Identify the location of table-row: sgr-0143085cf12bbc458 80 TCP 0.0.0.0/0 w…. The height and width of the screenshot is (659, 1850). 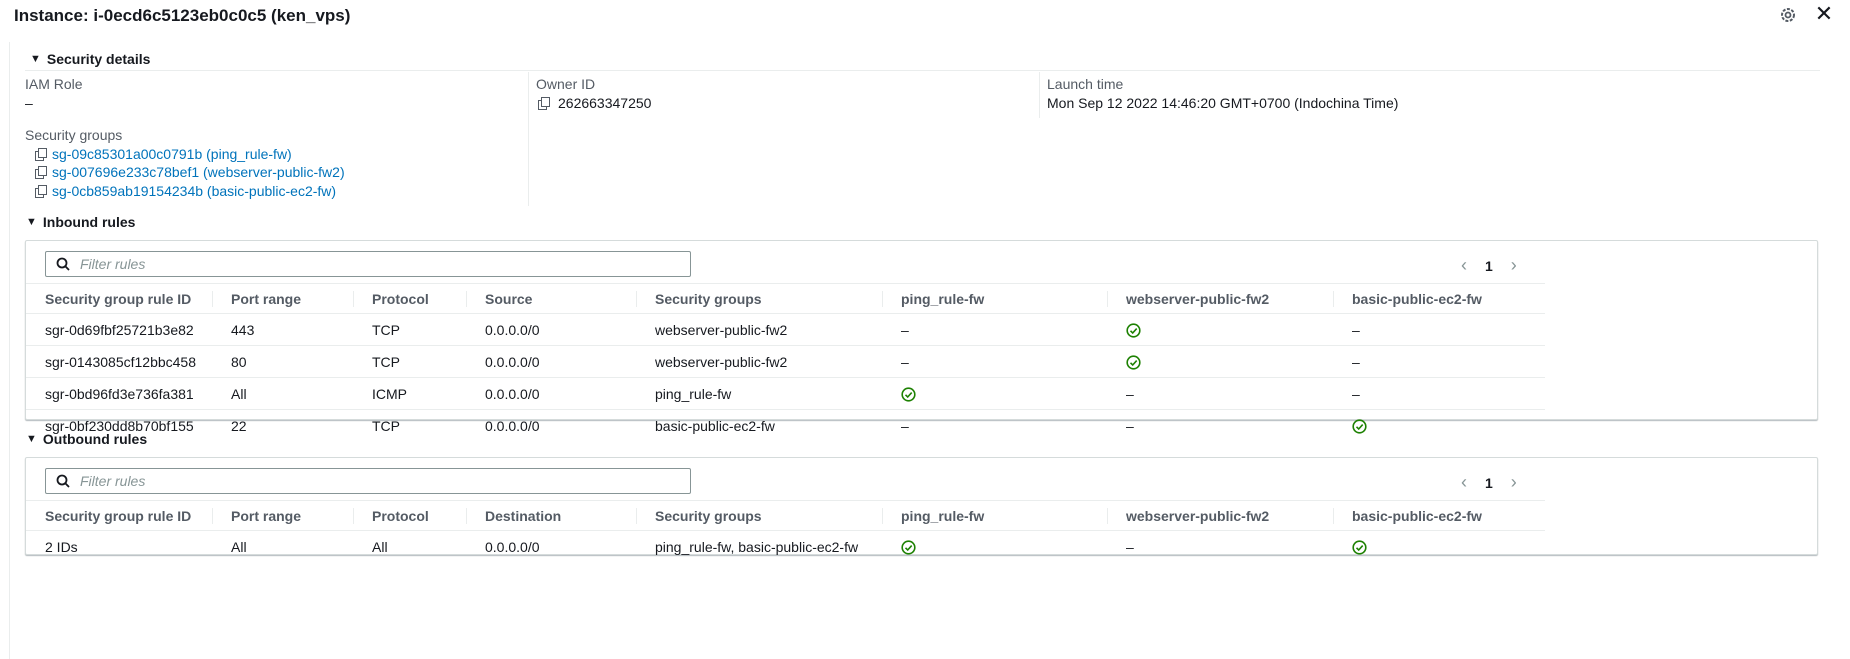
(785, 361).